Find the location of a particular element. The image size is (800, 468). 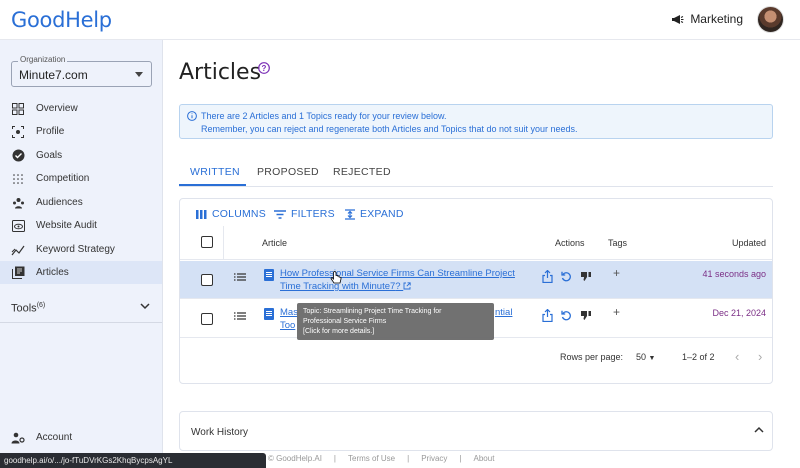

organization-select: Organization Minute7.com is located at coordinates (81, 71).